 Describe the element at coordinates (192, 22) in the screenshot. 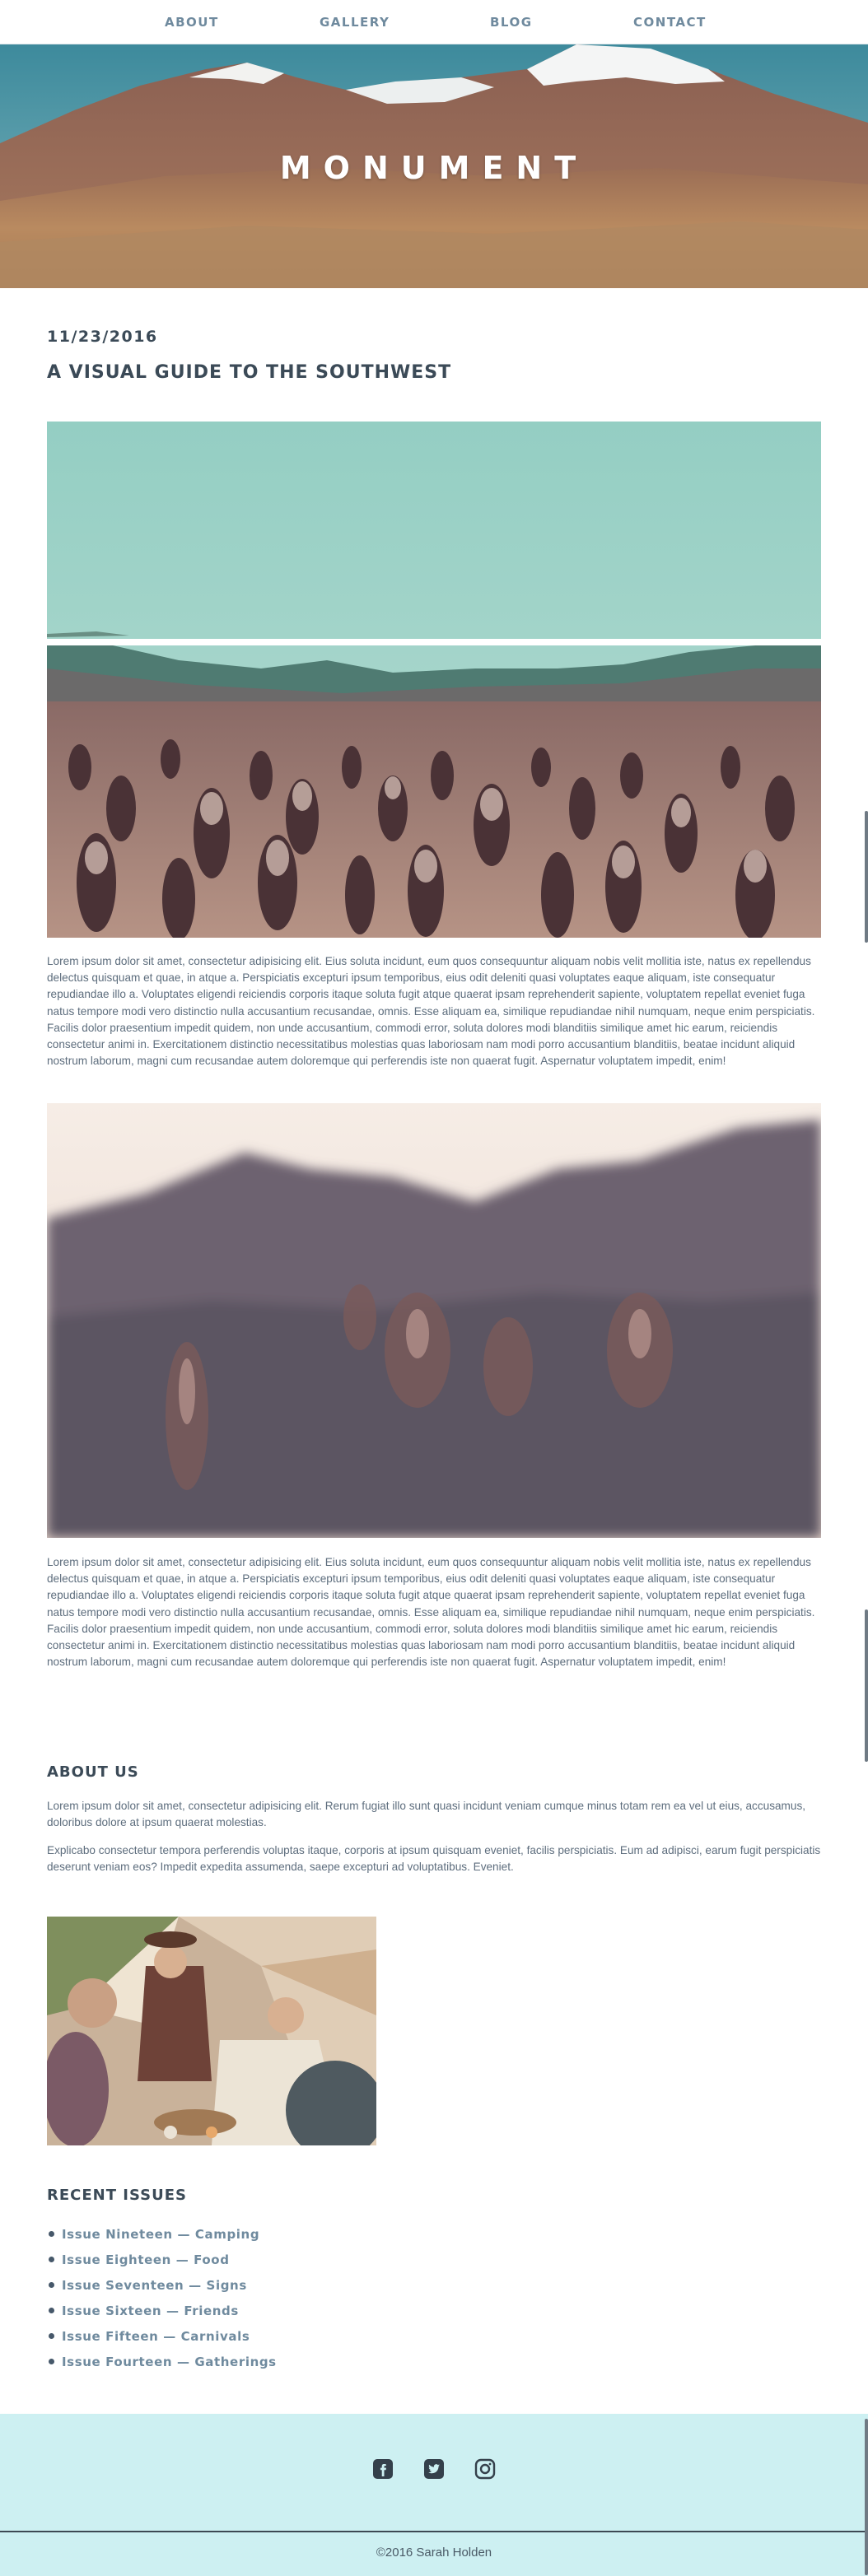

I see `nav-link-about: ABOUT` at that location.